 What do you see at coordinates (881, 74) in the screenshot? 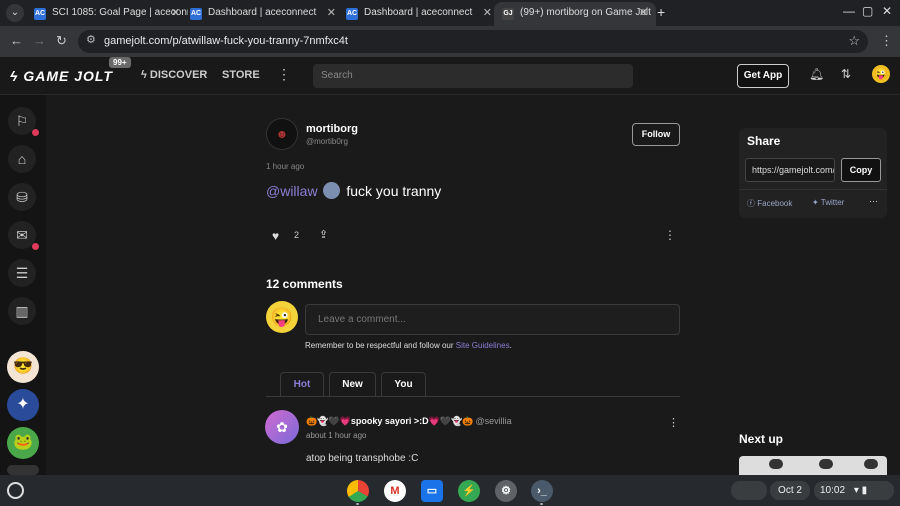
I see `user-avatar: 😜` at bounding box center [881, 74].